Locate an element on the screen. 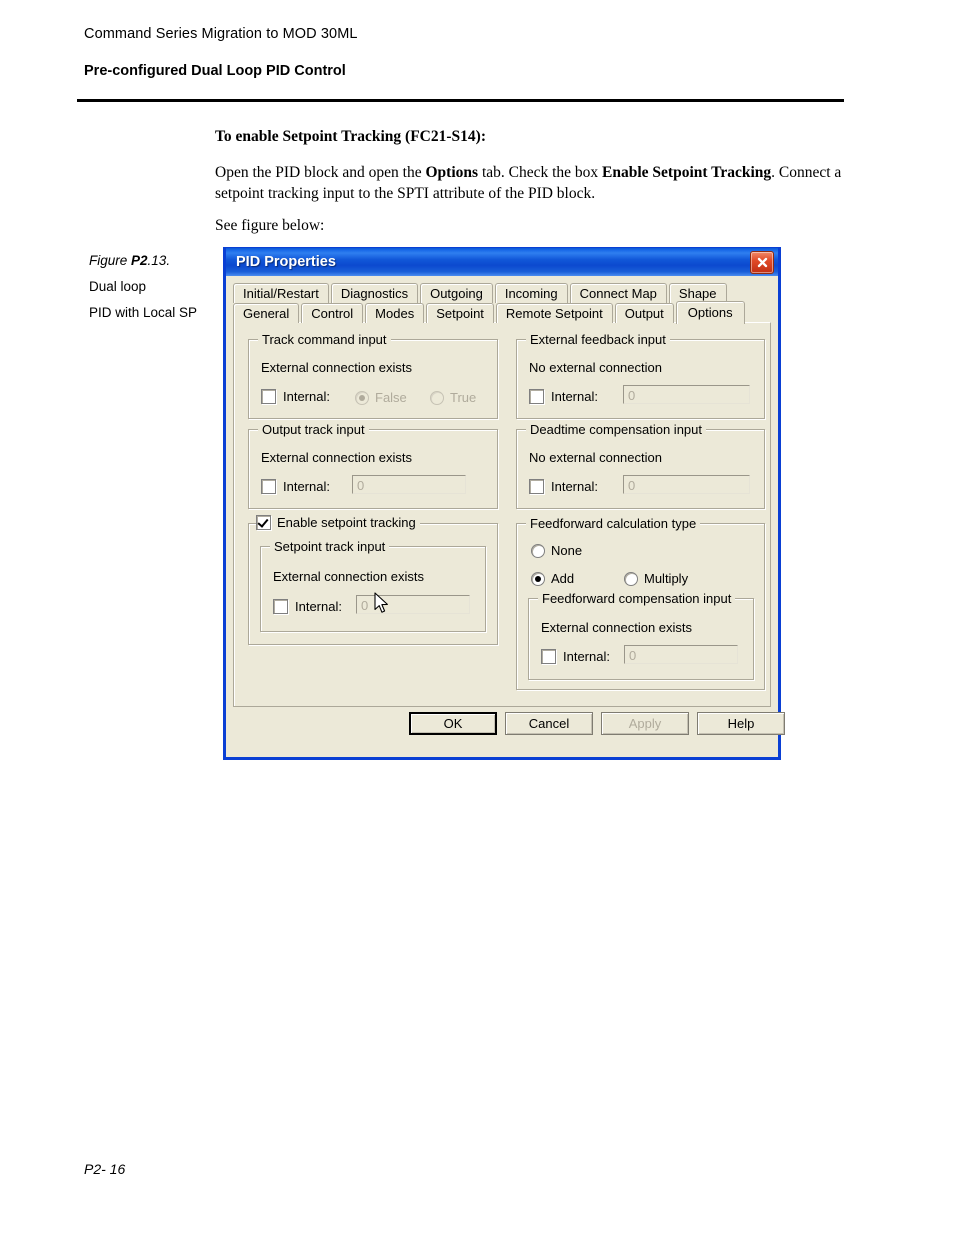 Image resolution: width=954 pixels, height=1235 pixels. figure-caption-number: P2 is located at coordinates (139, 260).